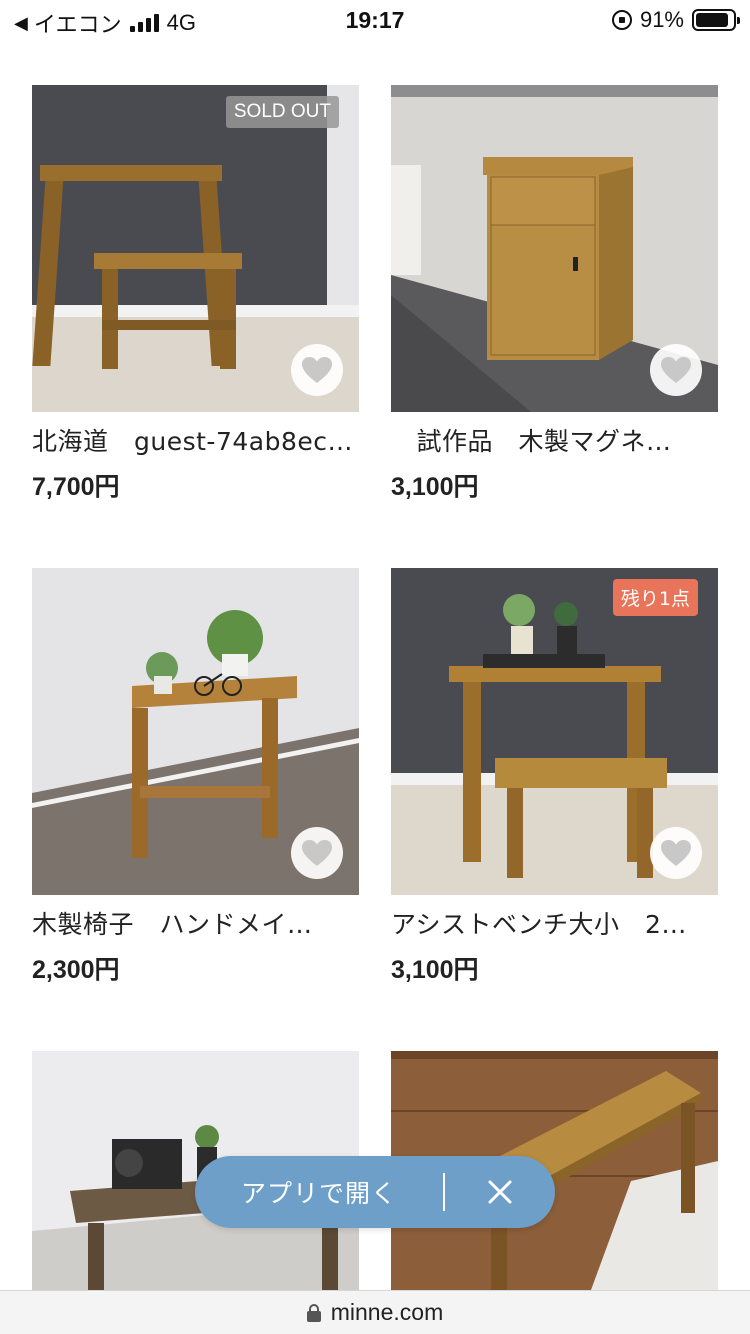 Image resolution: width=750 pixels, height=1334 pixels. I want to click on product-card: 残り1点 アシストベンチ大小 2… 3,100円, so click(554, 777).